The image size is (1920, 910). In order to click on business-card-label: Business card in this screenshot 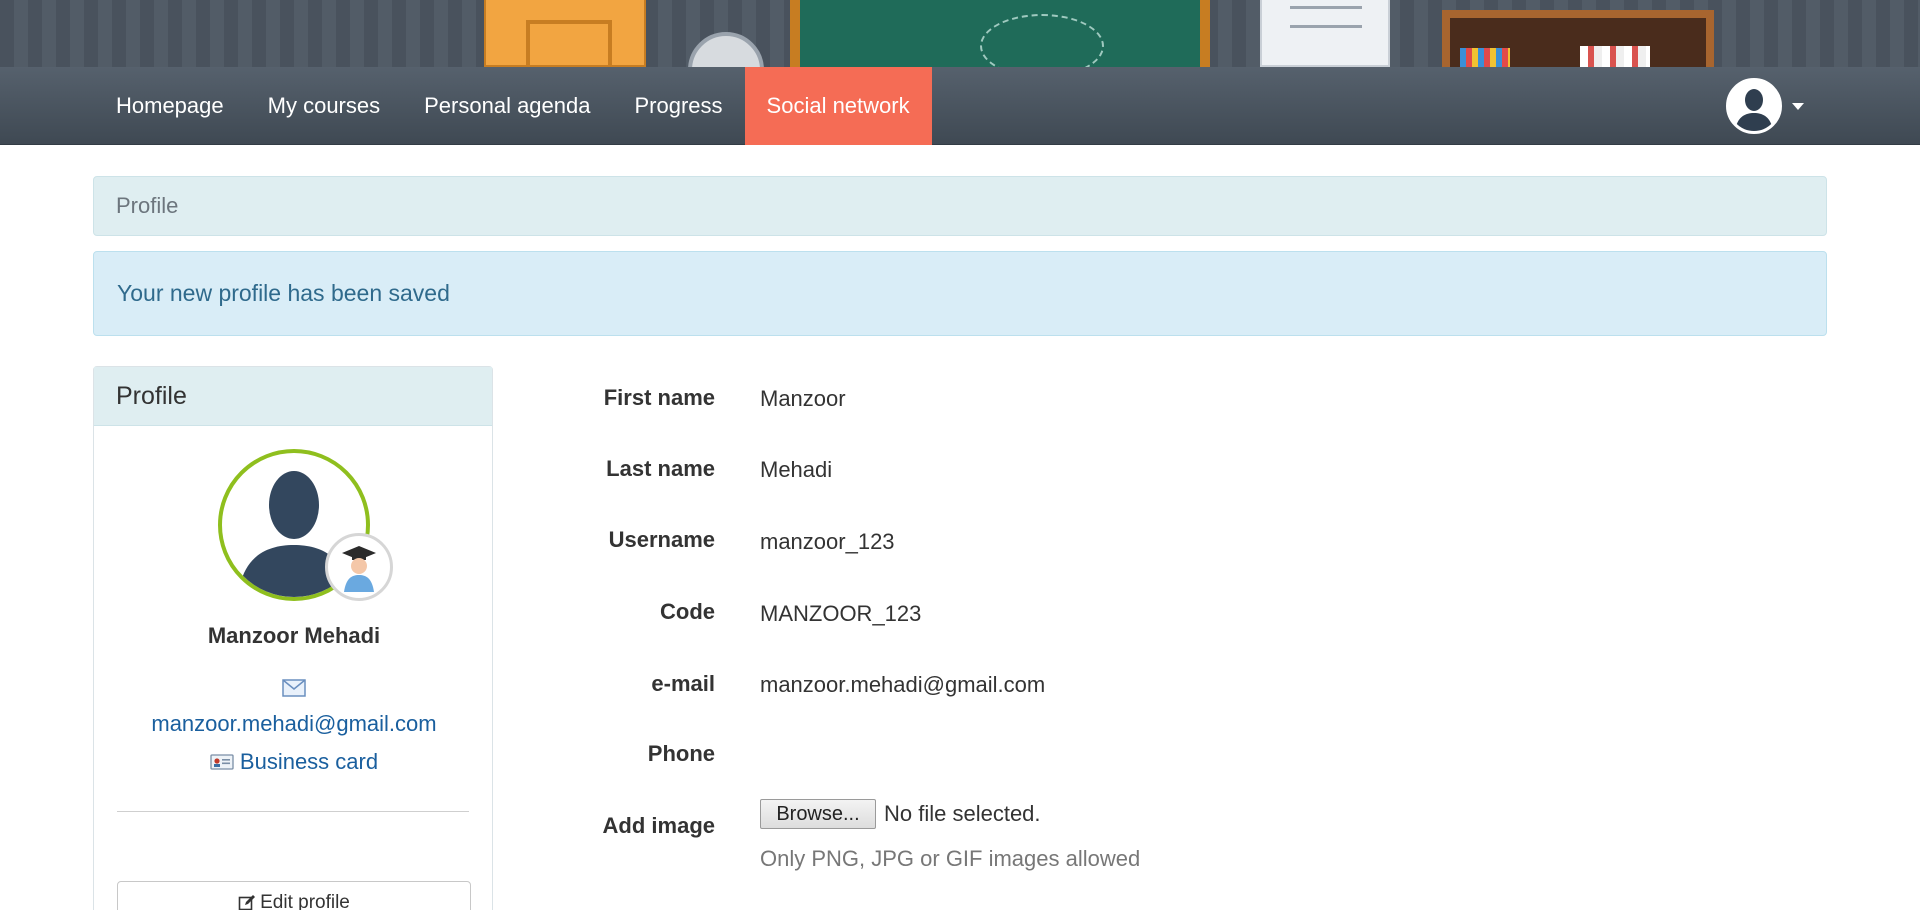, I will do `click(309, 761)`.